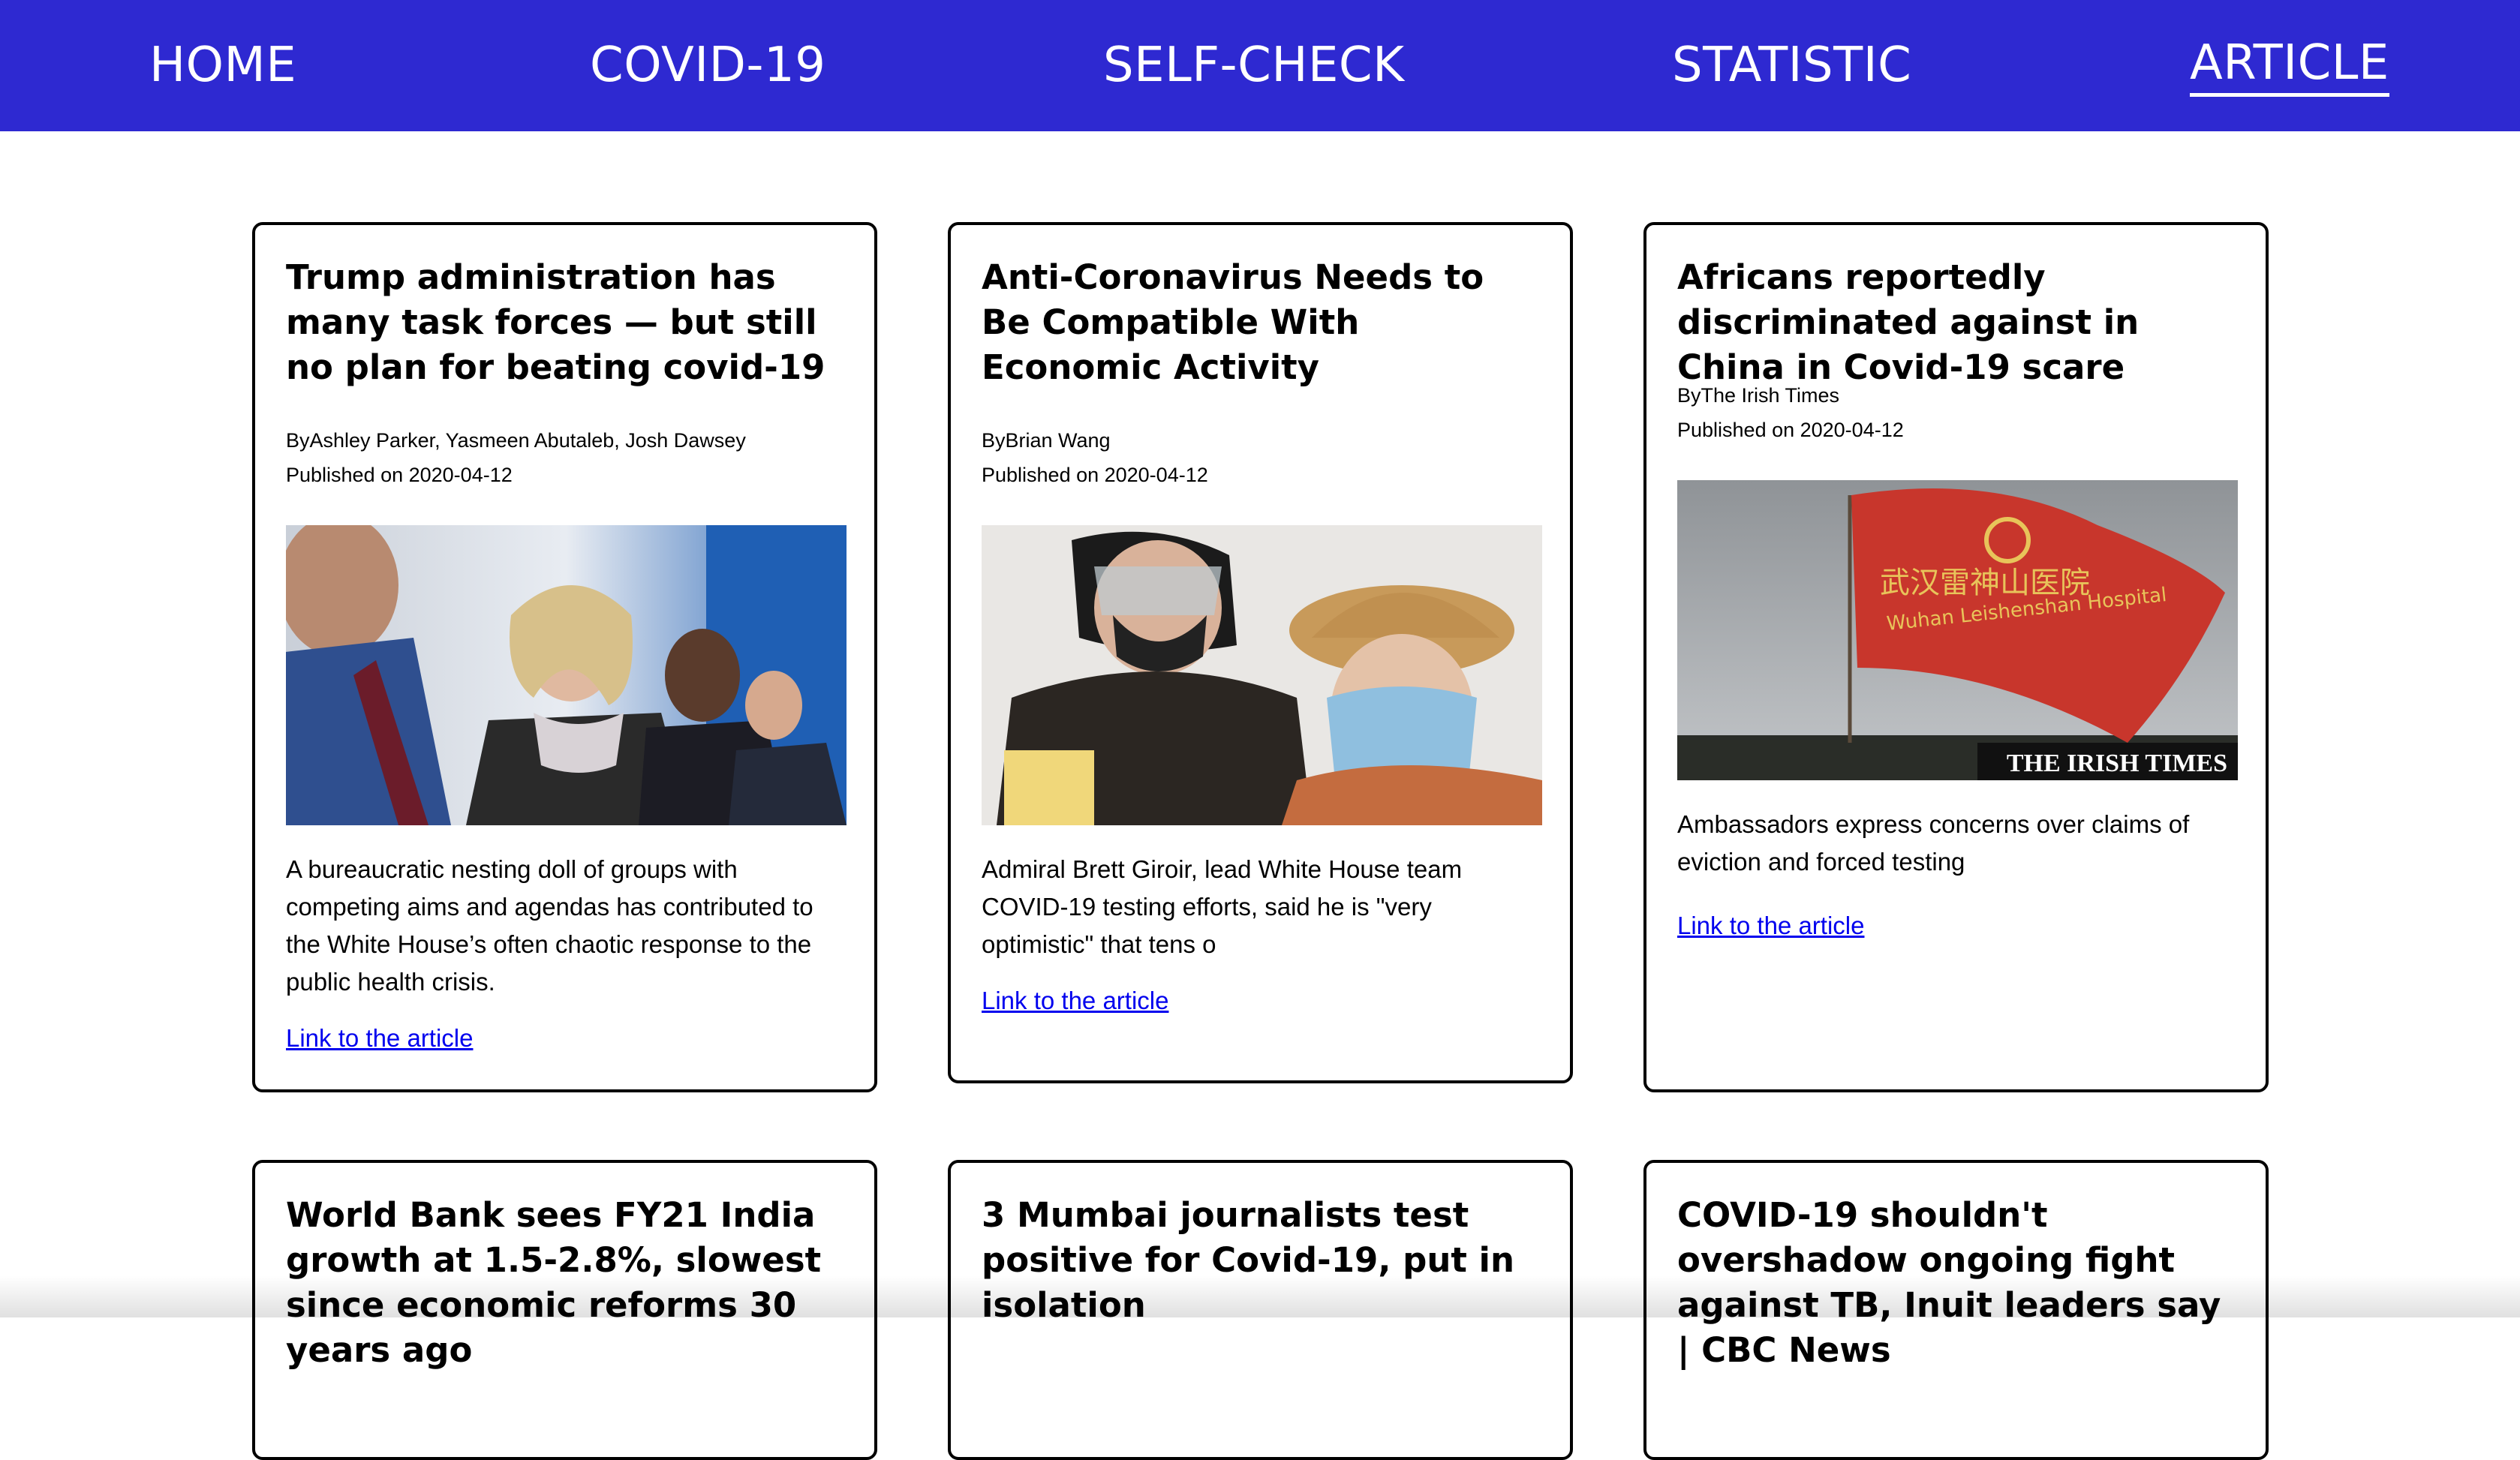  What do you see at coordinates (707, 65) in the screenshot?
I see `nav-covid-19: COVID-19` at bounding box center [707, 65].